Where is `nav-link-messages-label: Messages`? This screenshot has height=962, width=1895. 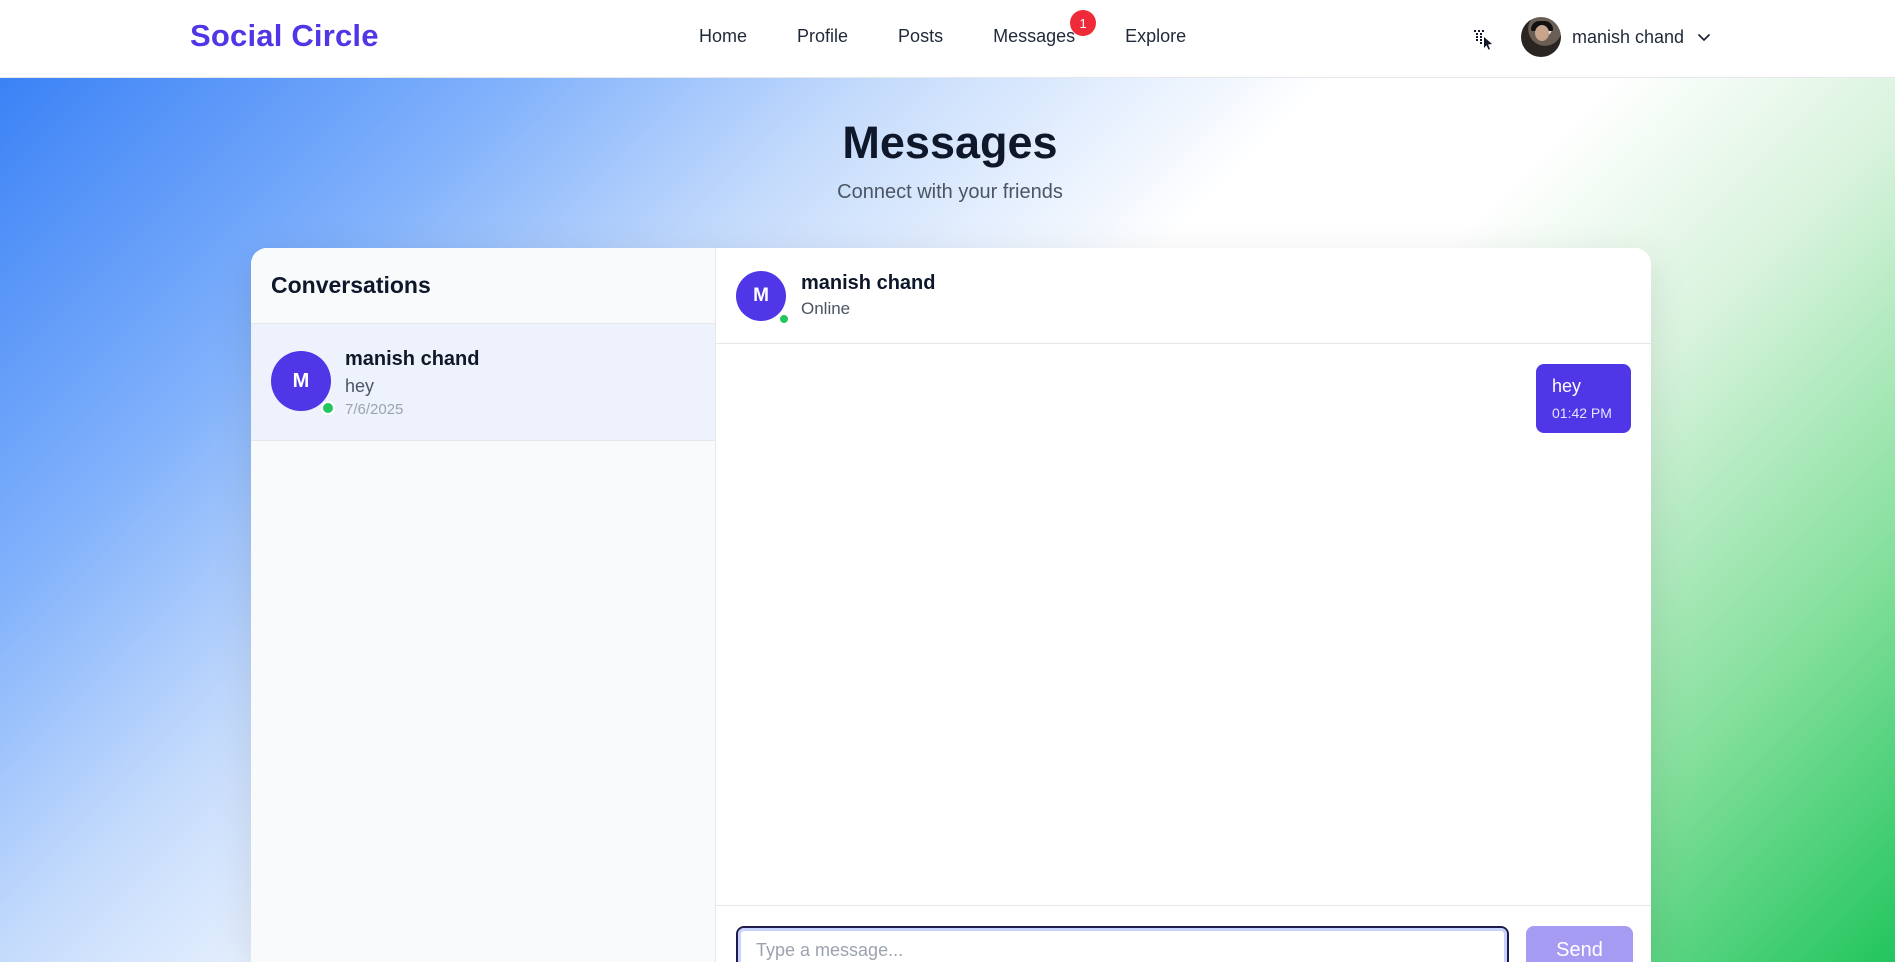 nav-link-messages-label: Messages is located at coordinates (1034, 36).